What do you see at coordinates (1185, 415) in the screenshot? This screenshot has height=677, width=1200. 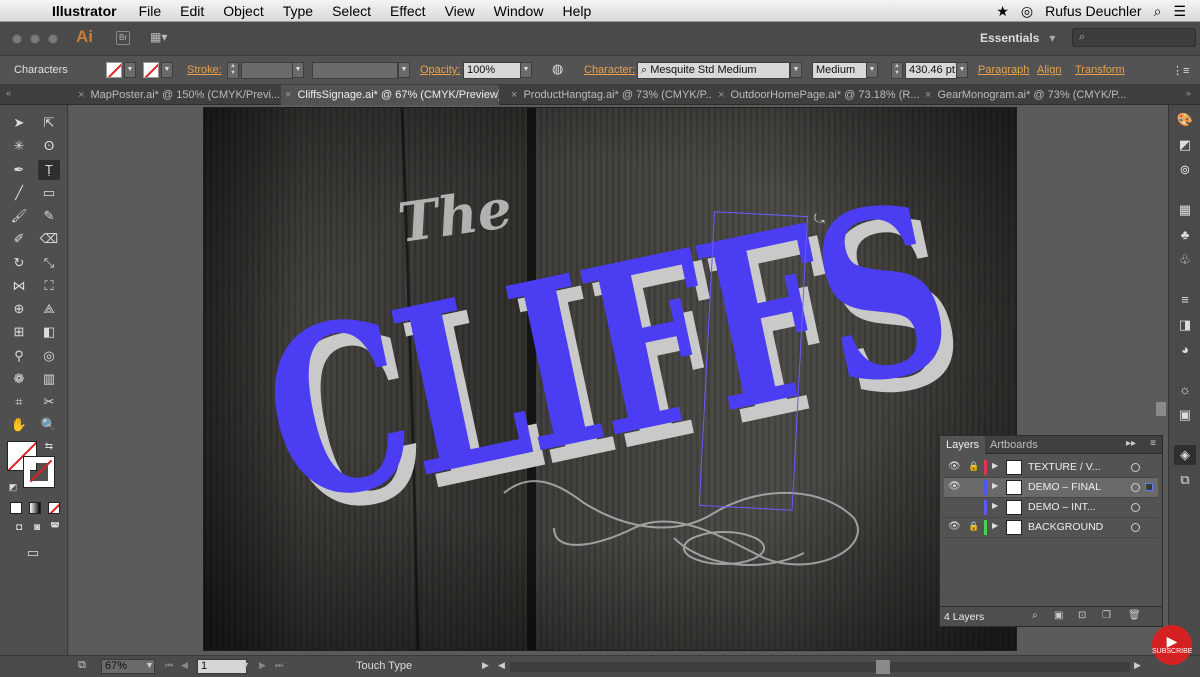 I see `align-panel-icon: ▣` at bounding box center [1185, 415].